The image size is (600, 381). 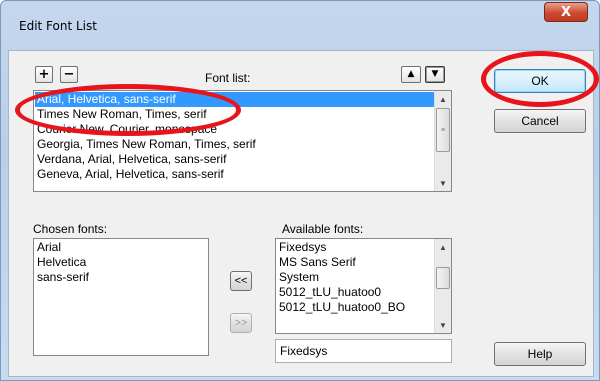 What do you see at coordinates (234, 144) in the screenshot?
I see `font-list-item: Georgia, Times New Roman, Times, serif` at bounding box center [234, 144].